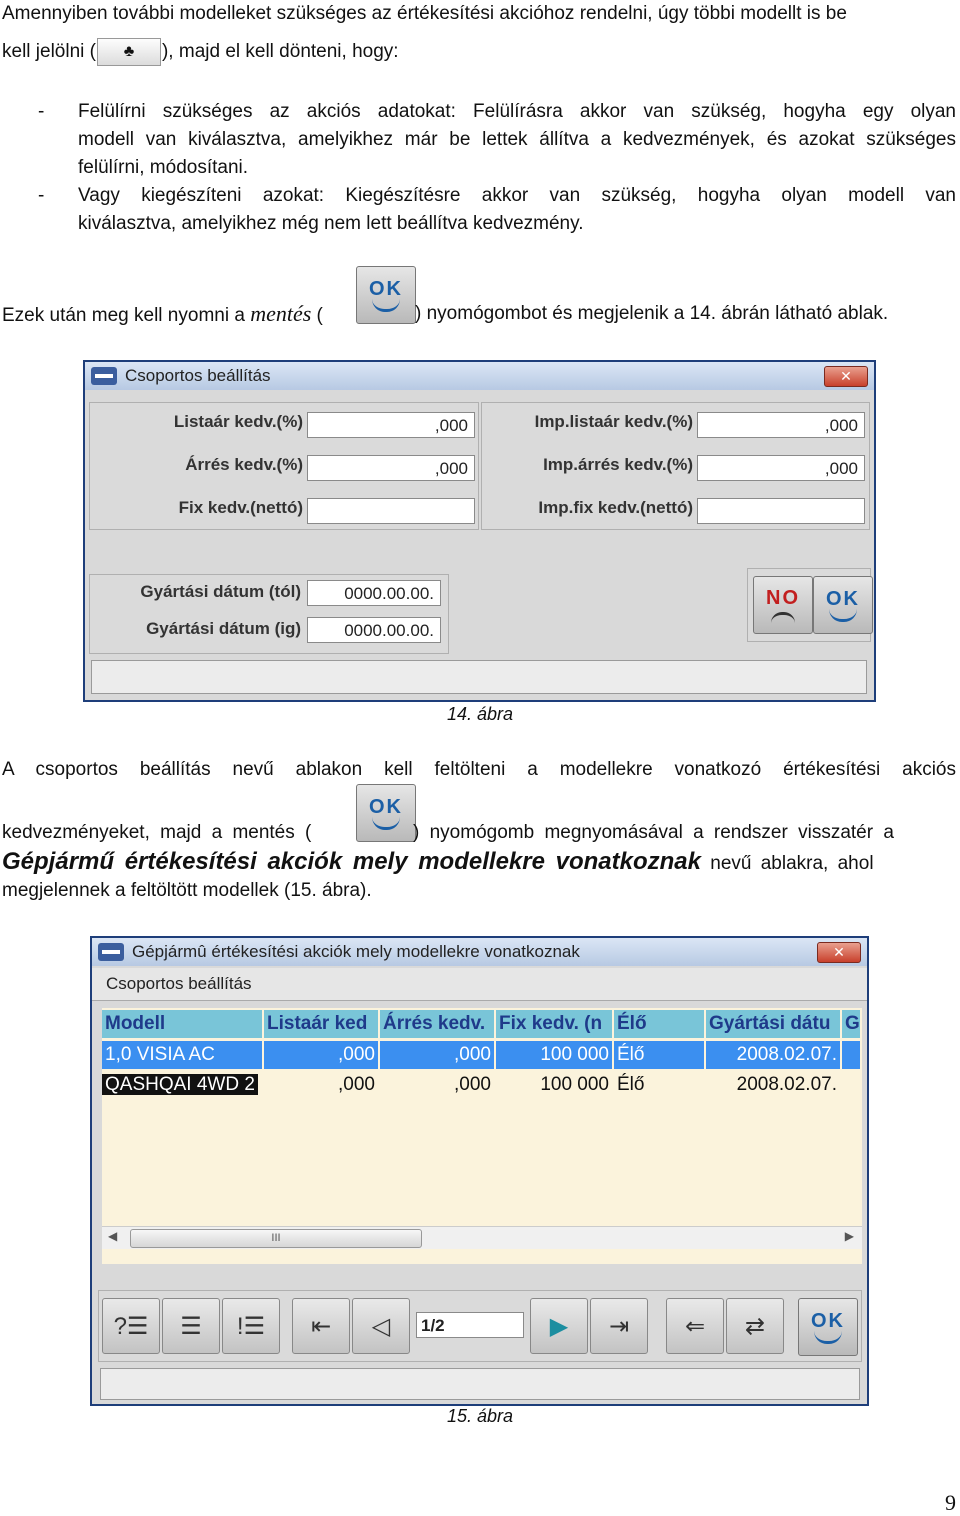  I want to click on mentes-word: mentés, so click(281, 313).